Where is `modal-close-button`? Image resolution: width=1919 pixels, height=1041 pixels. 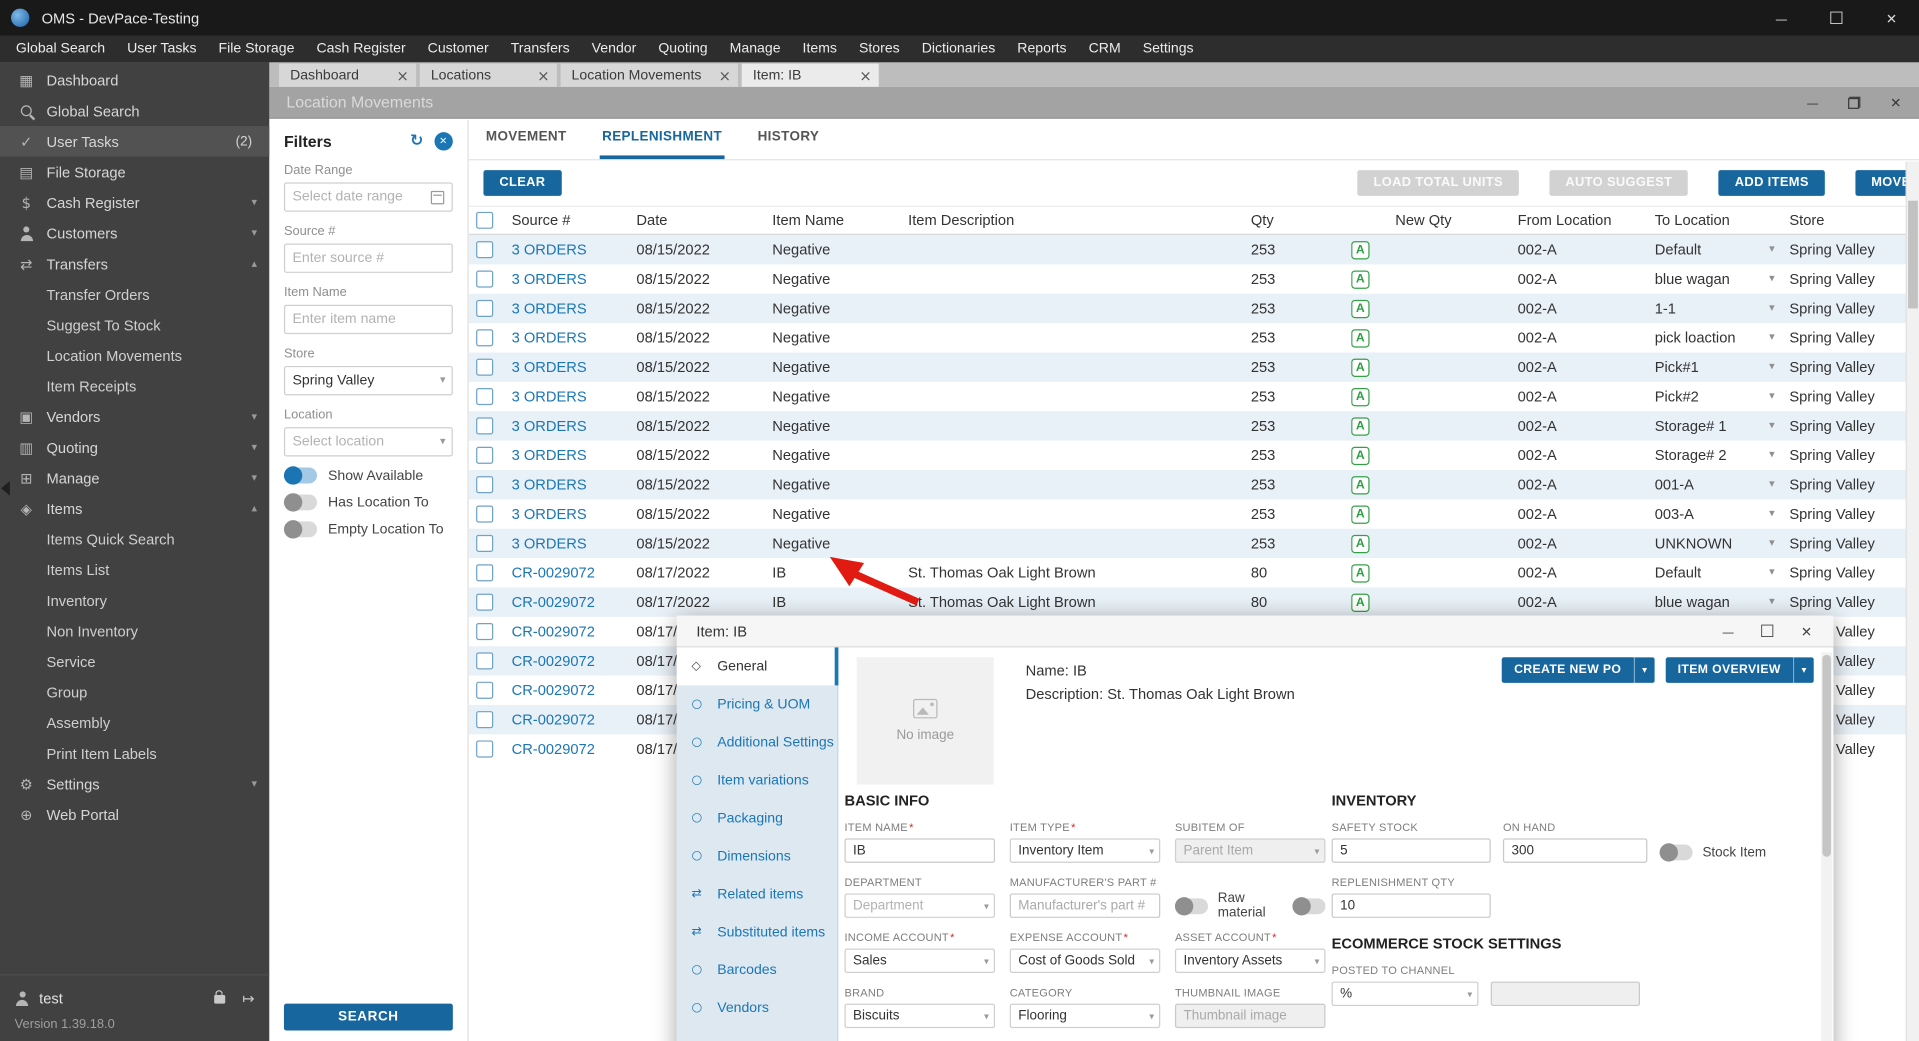 modal-close-button is located at coordinates (1806, 630).